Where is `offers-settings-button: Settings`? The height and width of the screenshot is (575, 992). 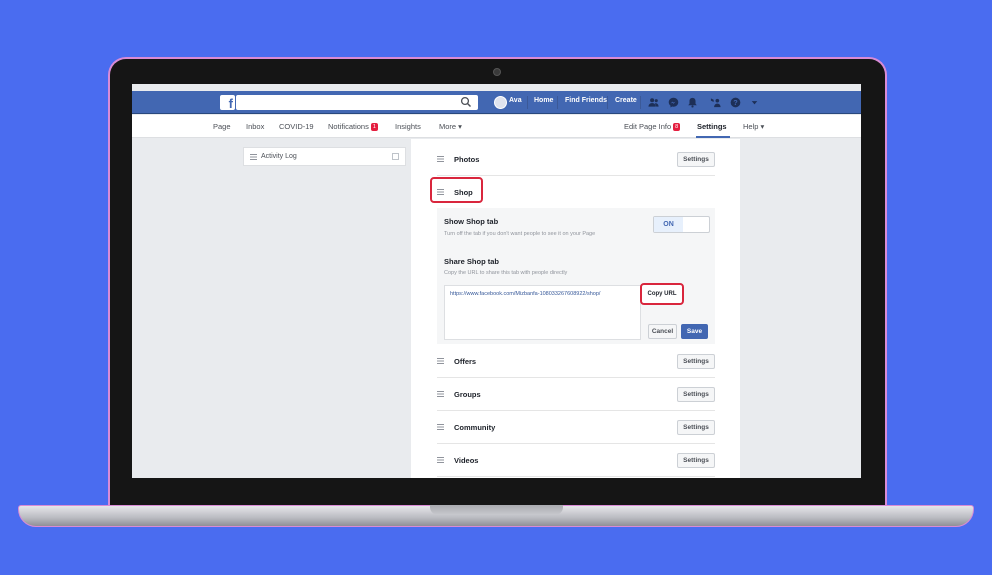 offers-settings-button: Settings is located at coordinates (696, 361).